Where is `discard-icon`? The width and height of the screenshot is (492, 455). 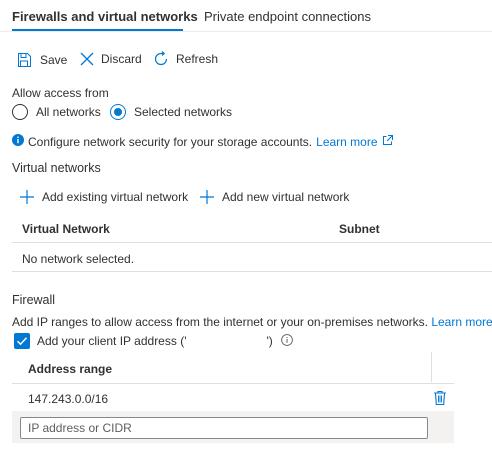
discard-icon is located at coordinates (87, 59).